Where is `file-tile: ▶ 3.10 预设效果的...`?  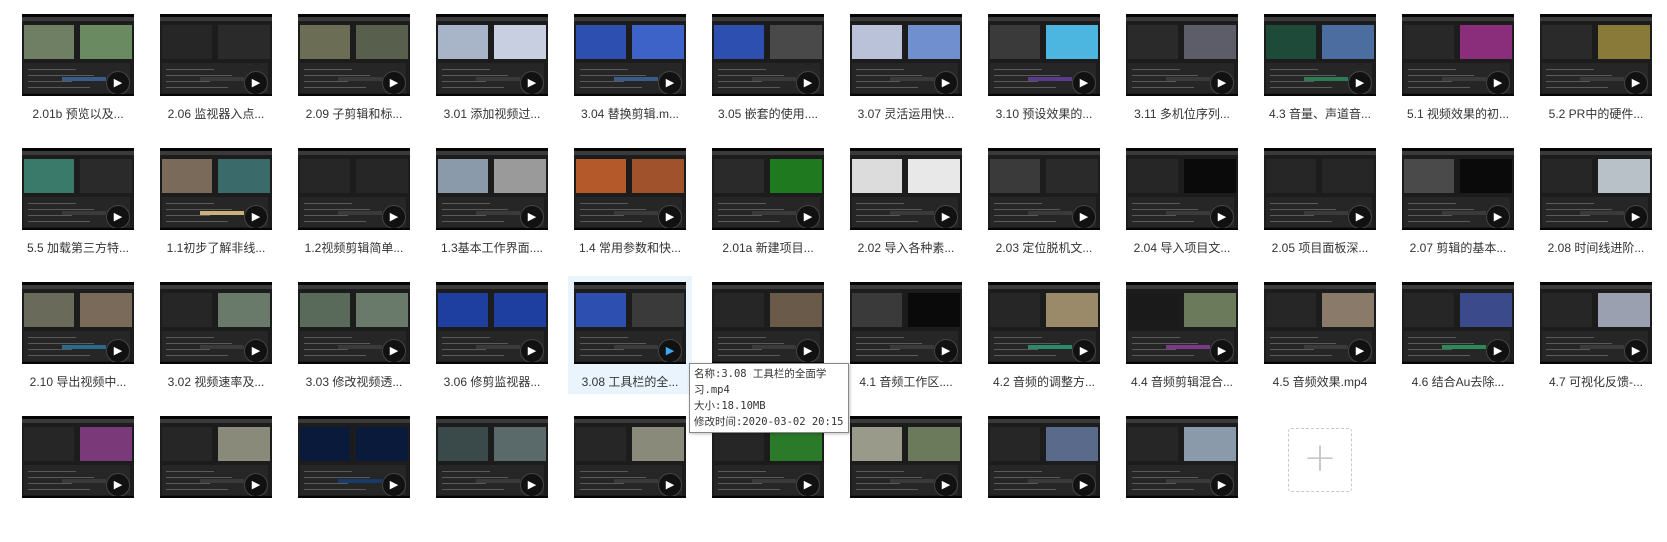 file-tile: ▶ 3.10 预设效果的... is located at coordinates (1041, 77).